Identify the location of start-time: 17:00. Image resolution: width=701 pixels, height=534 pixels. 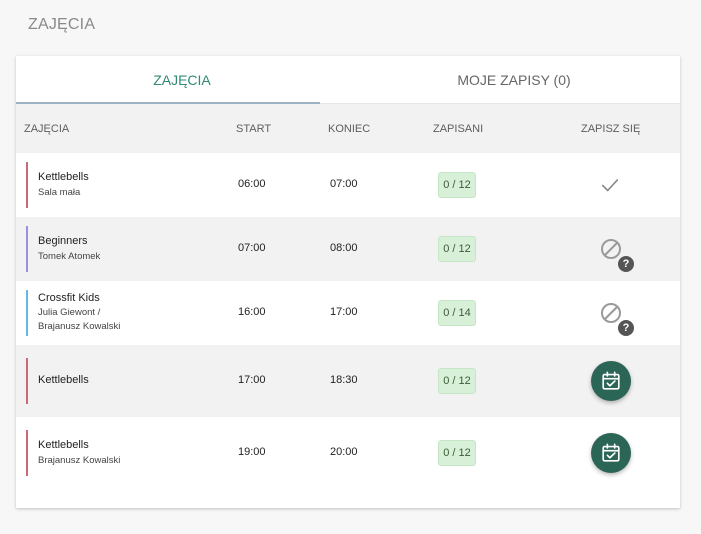
(252, 380).